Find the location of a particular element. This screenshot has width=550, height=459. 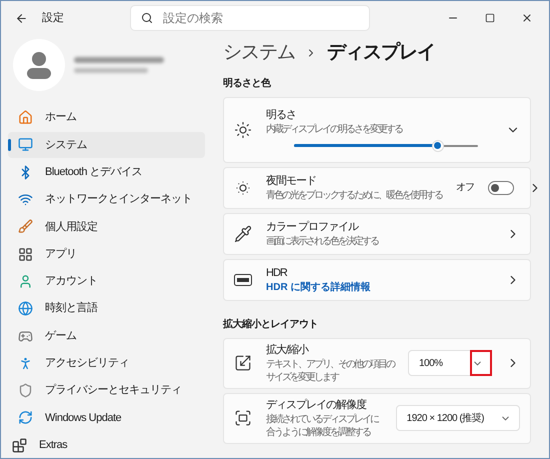

dropdown-value: 1920 × 1200 (推奨) is located at coordinates (445, 419).